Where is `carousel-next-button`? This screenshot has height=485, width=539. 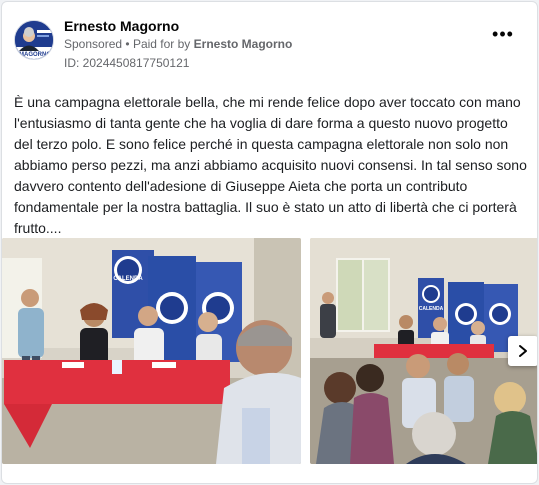
carousel-next-button is located at coordinates (522, 351).